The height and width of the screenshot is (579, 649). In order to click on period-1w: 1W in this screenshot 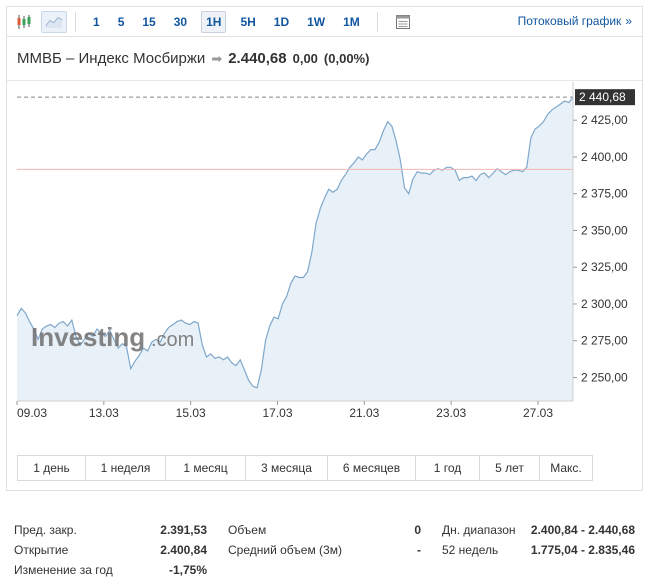, I will do `click(316, 22)`.